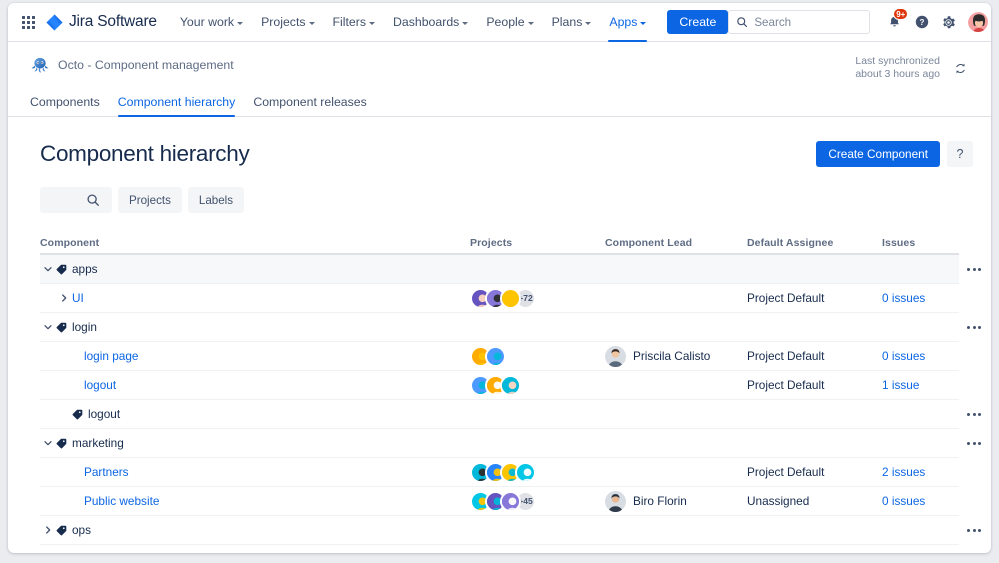 The width and height of the screenshot is (999, 563). What do you see at coordinates (567, 22) in the screenshot?
I see `nav-item-label: Plans` at bounding box center [567, 22].